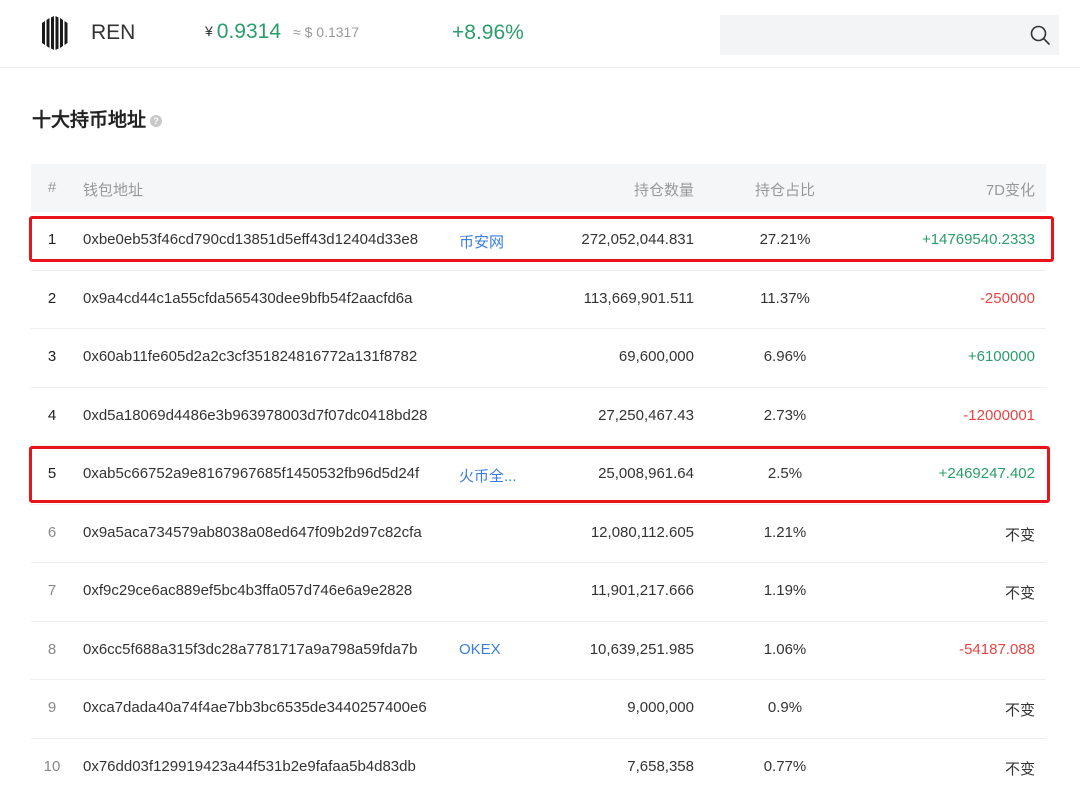 The image size is (1080, 792). Describe the element at coordinates (52, 415) in the screenshot. I see `holder-rank: 4` at that location.